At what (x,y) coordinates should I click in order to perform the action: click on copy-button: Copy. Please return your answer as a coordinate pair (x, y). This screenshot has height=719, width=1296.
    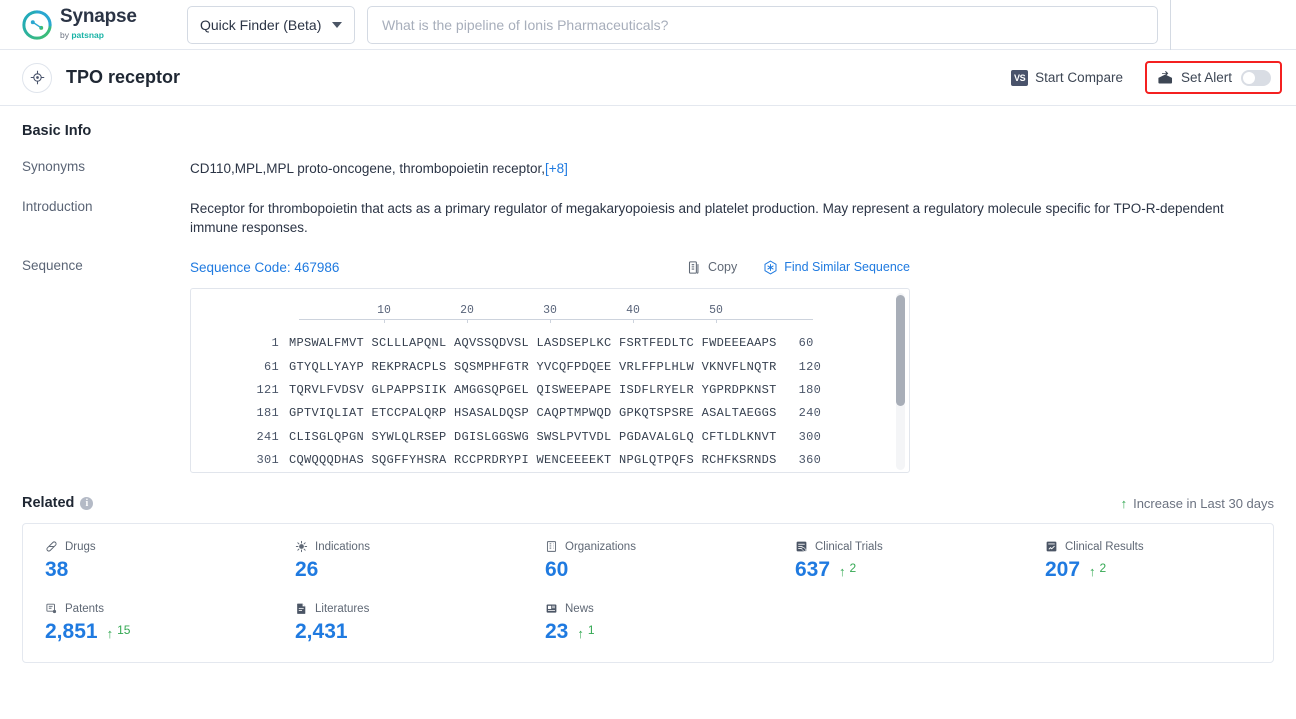
    Looking at the image, I should click on (712, 267).